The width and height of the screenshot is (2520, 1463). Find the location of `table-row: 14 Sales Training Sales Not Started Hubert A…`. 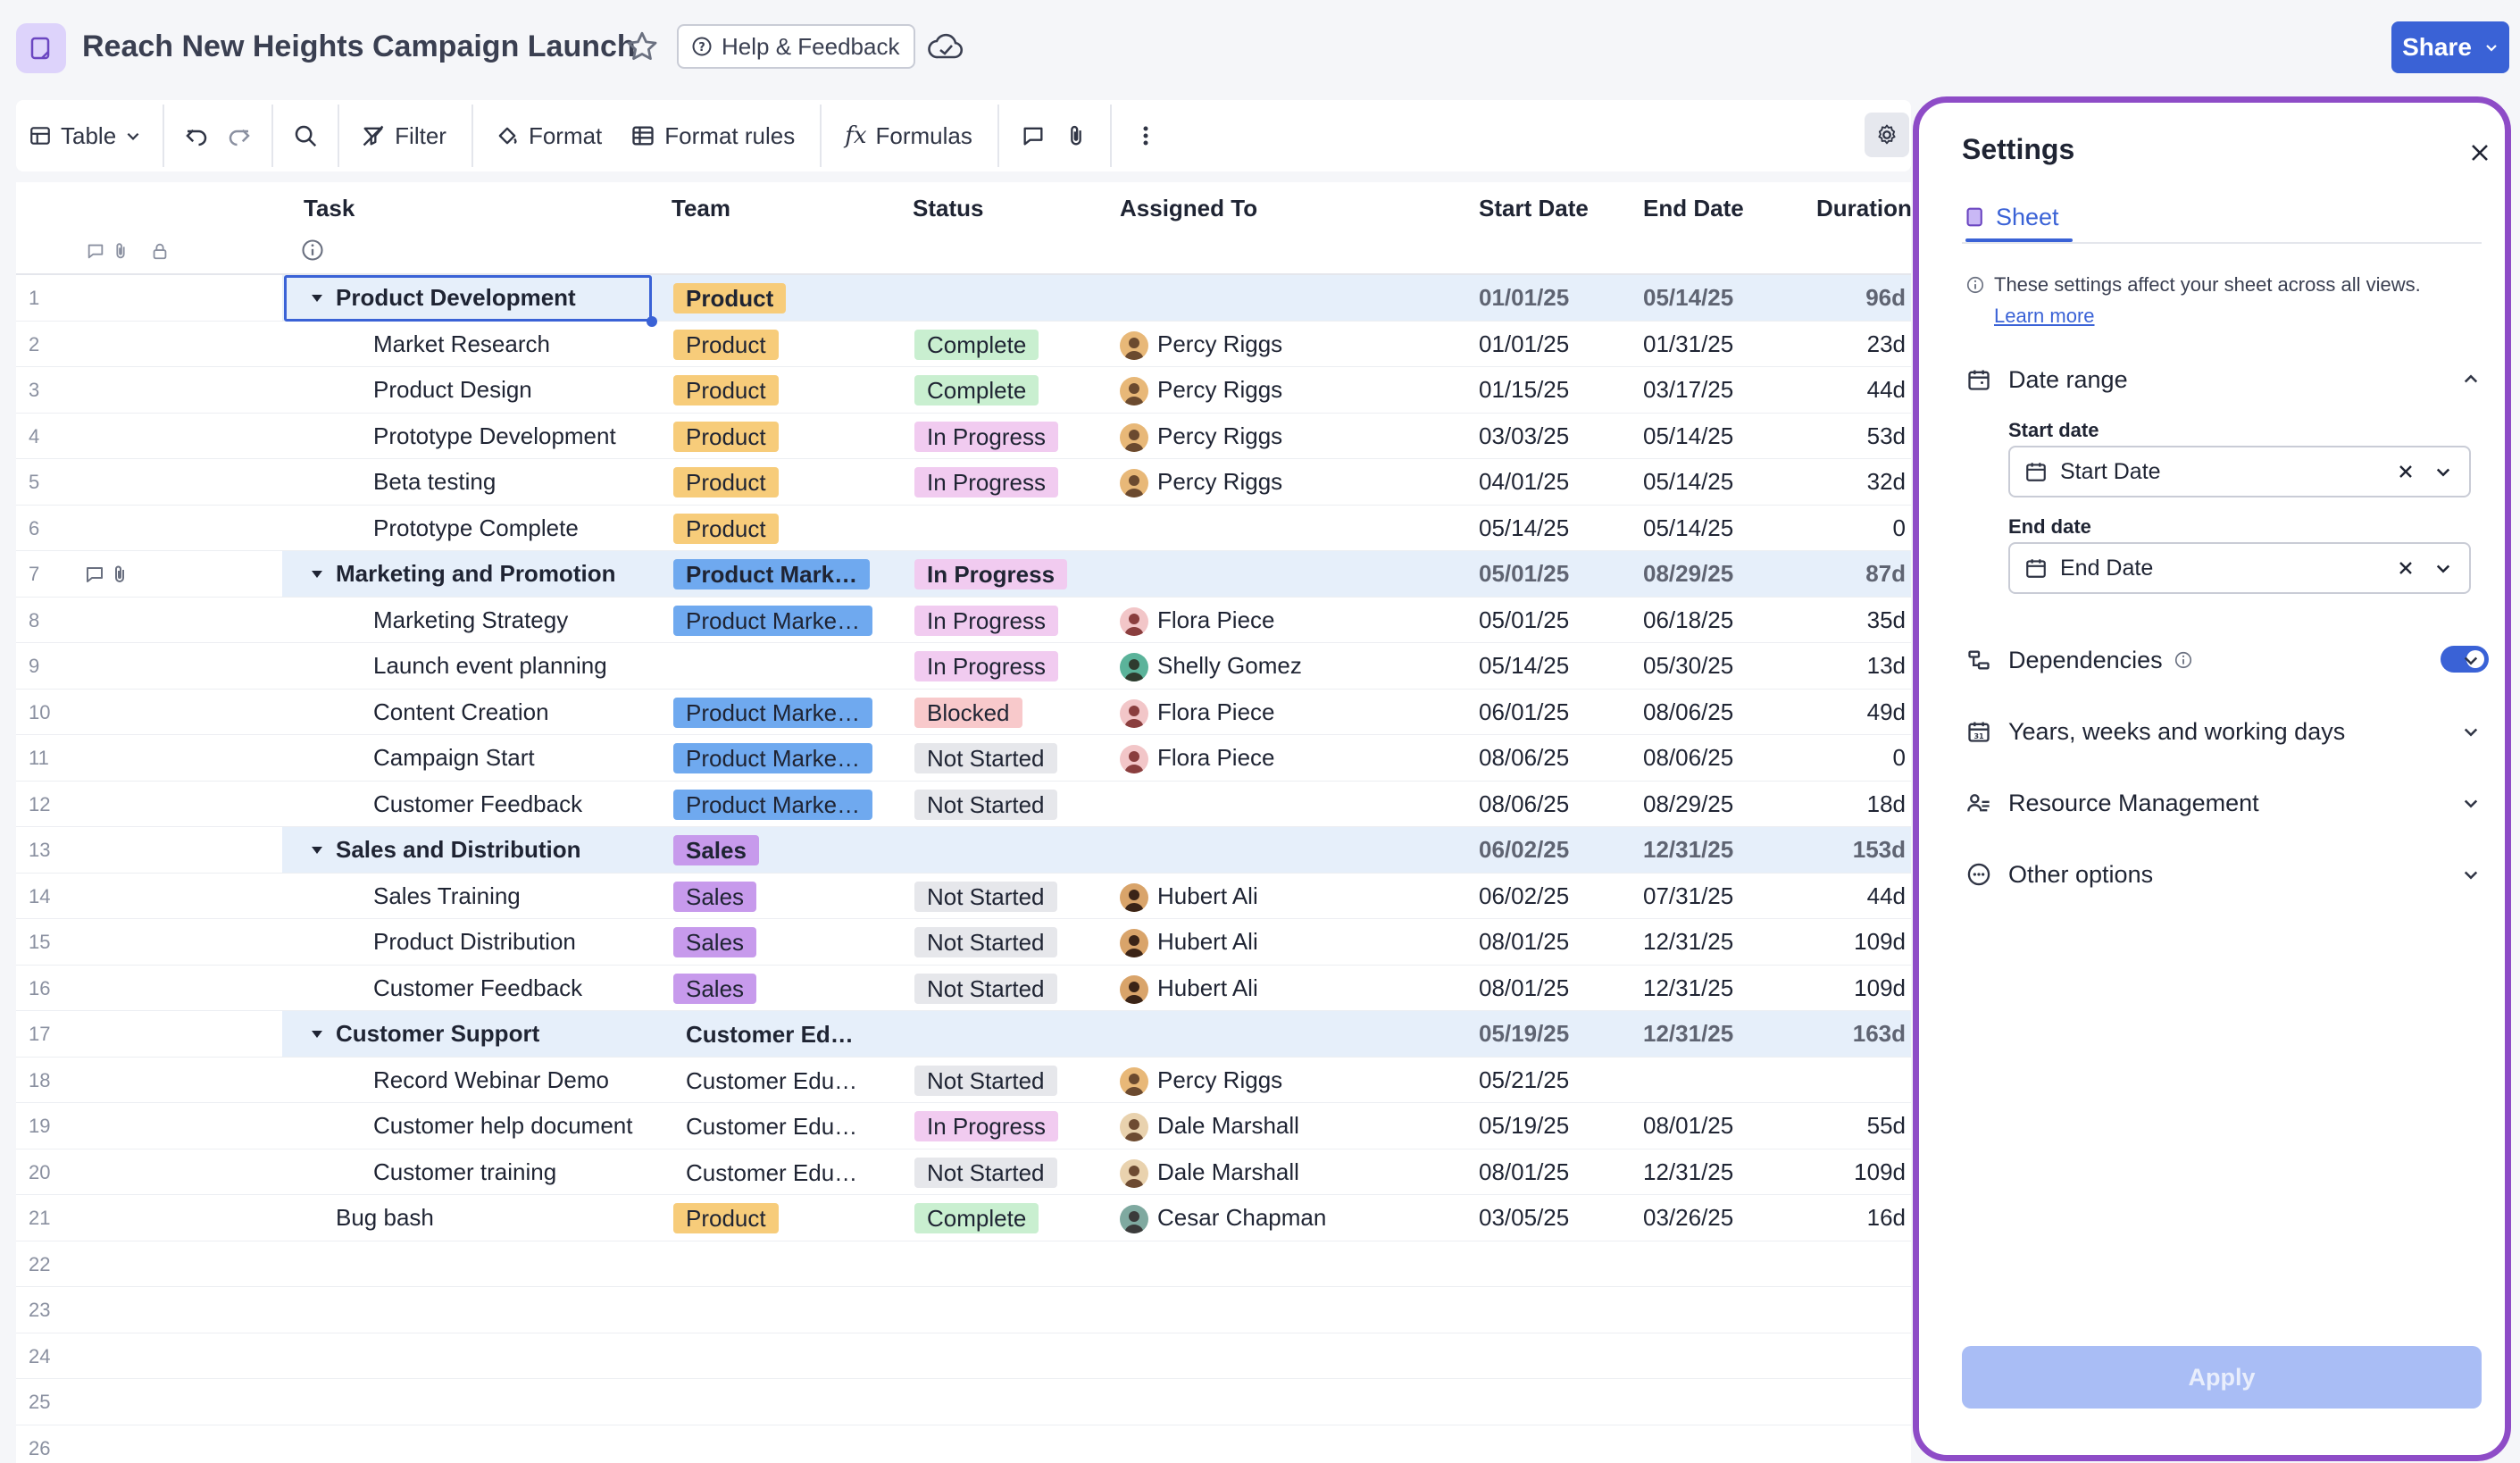

table-row: 14 Sales Training Sales Not Started Hubert A… is located at coordinates (964, 897).